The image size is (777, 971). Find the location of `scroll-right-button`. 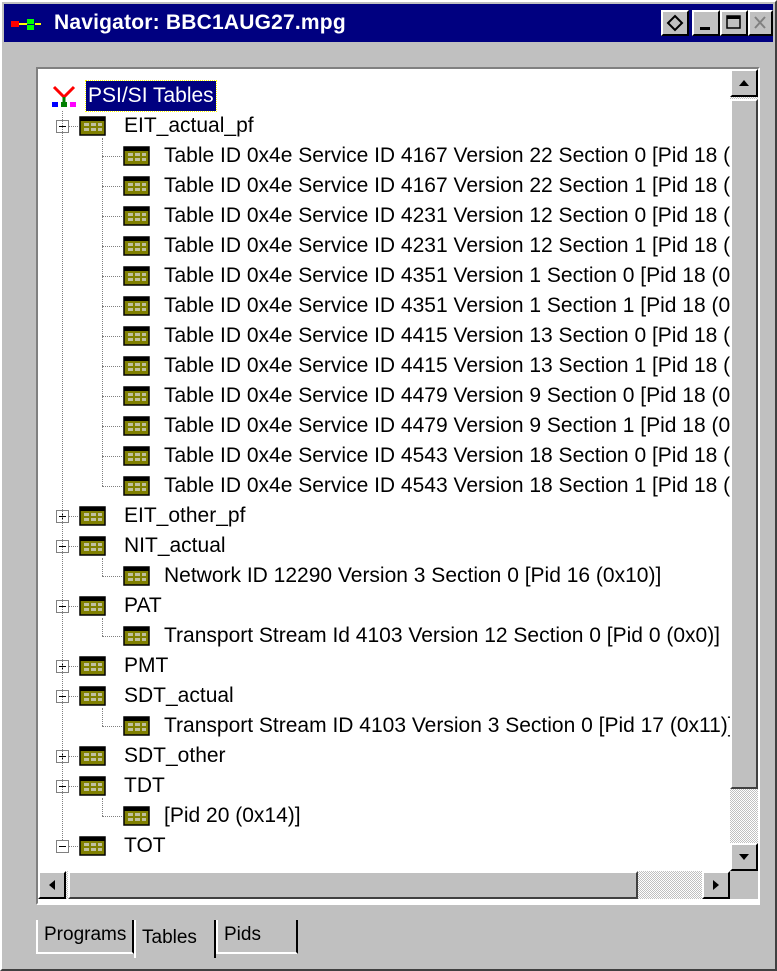

scroll-right-button is located at coordinates (716, 885).